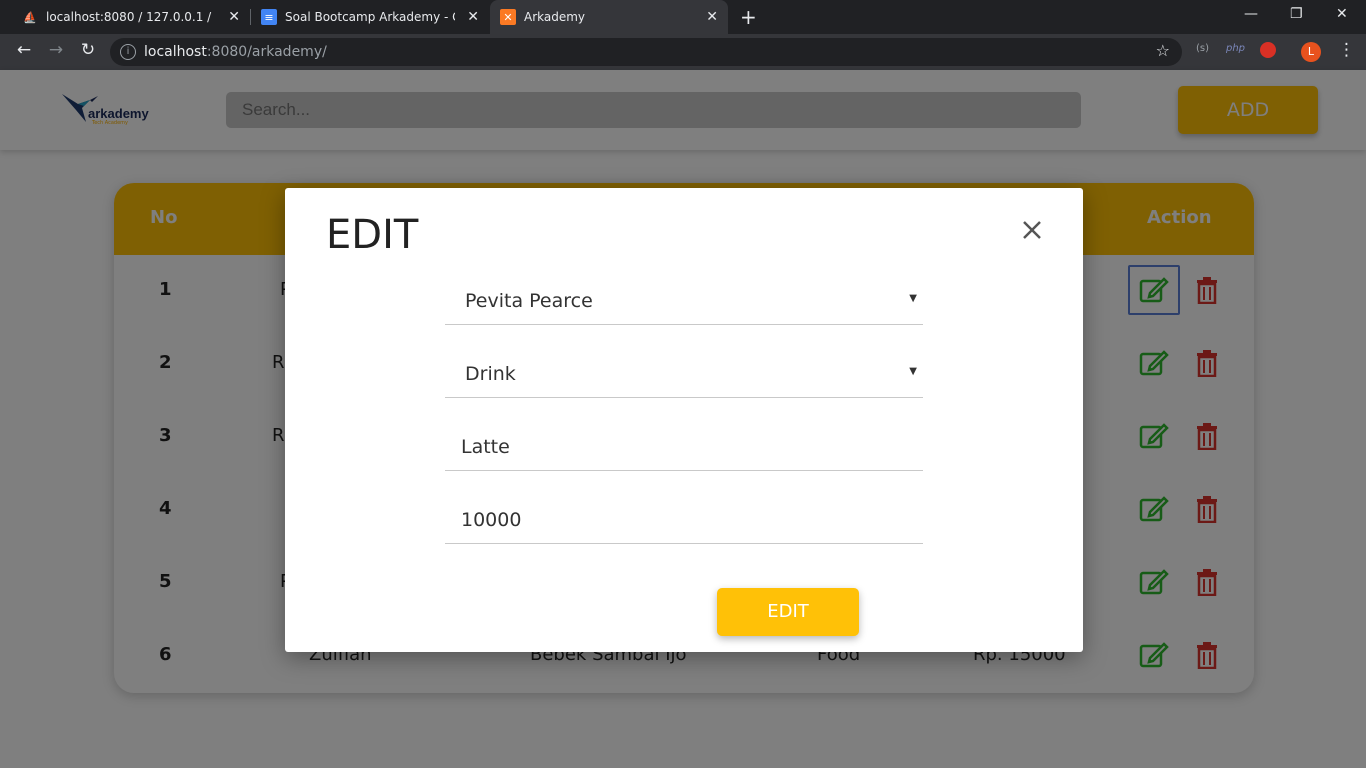  I want to click on forward-icon: →, so click(56, 50).